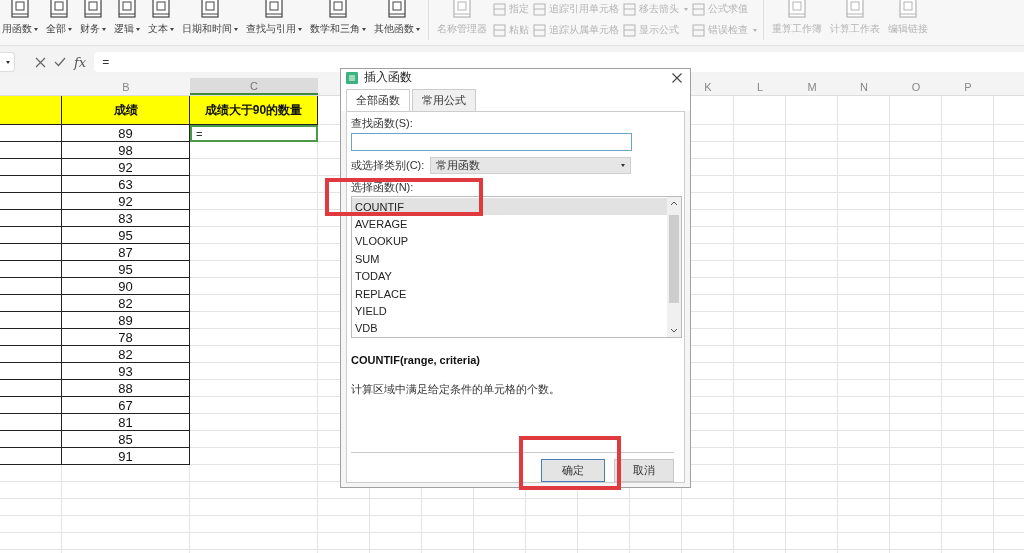 The image size is (1024, 553). What do you see at coordinates (59, 18) in the screenshot?
I see `ribbon-button: 全部` at bounding box center [59, 18].